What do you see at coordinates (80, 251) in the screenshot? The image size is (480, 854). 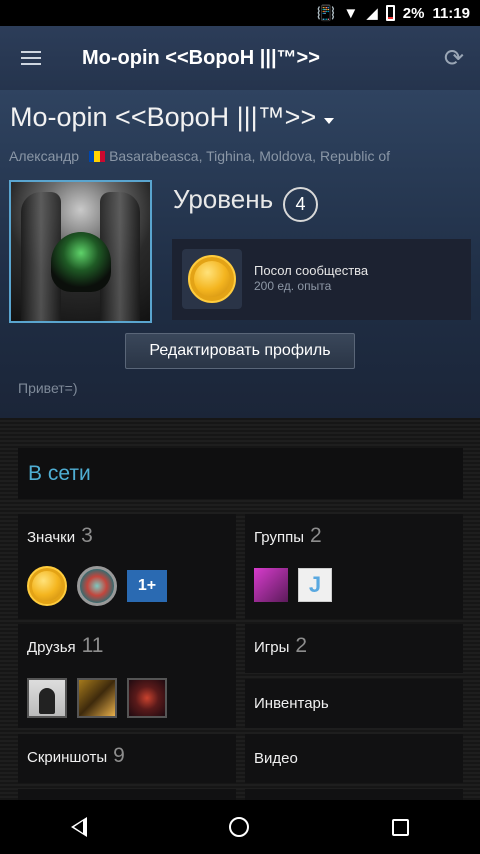 I see `avatar` at bounding box center [80, 251].